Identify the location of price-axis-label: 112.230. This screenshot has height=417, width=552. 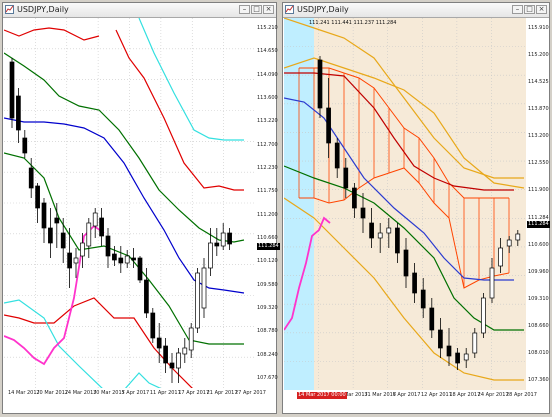
(267, 168).